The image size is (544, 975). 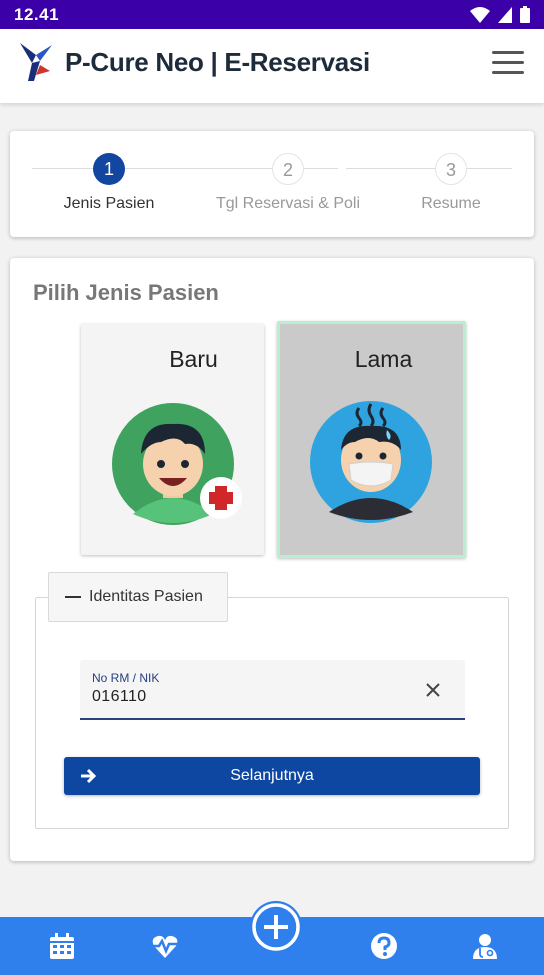 What do you see at coordinates (276, 927) in the screenshot?
I see `add-circle-icon` at bounding box center [276, 927].